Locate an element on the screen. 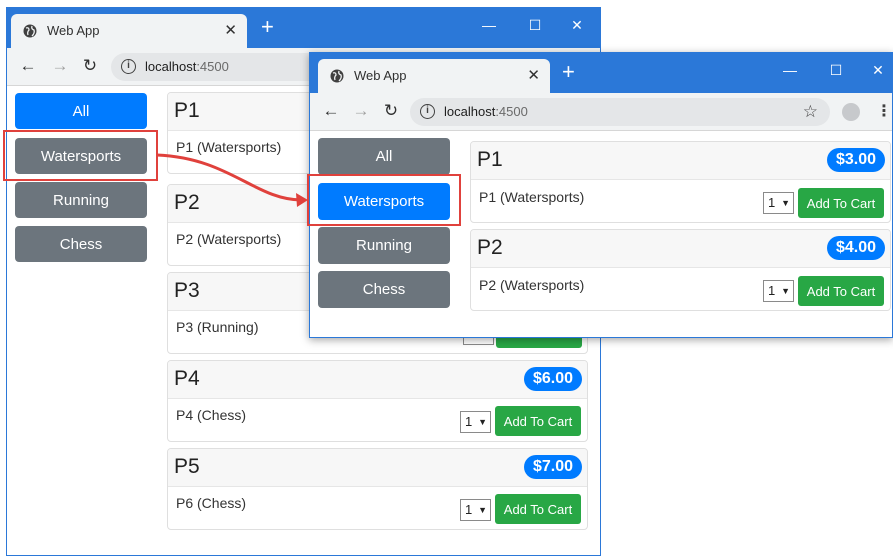 The width and height of the screenshot is (893, 556). annotation-highlight-front is located at coordinates (384, 200).